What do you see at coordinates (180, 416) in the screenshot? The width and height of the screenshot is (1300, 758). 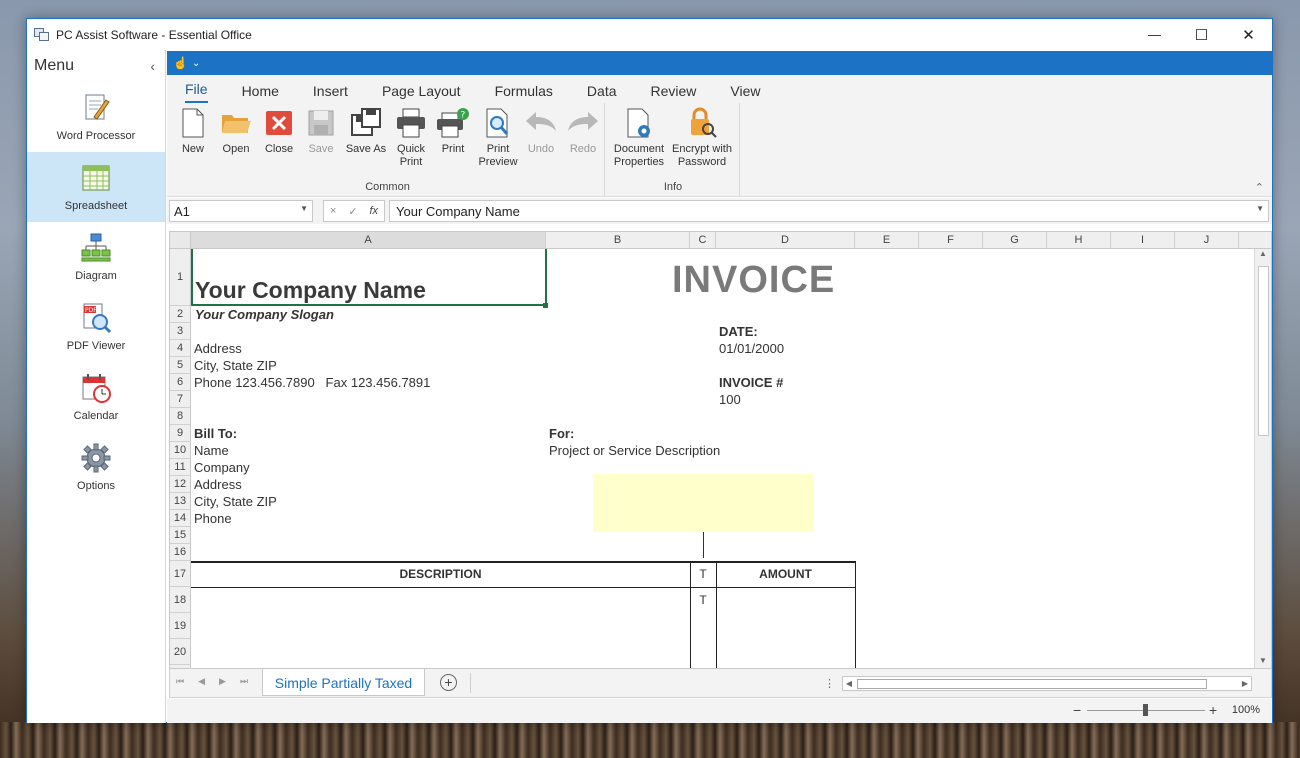 I see `row-header-8: 8` at bounding box center [180, 416].